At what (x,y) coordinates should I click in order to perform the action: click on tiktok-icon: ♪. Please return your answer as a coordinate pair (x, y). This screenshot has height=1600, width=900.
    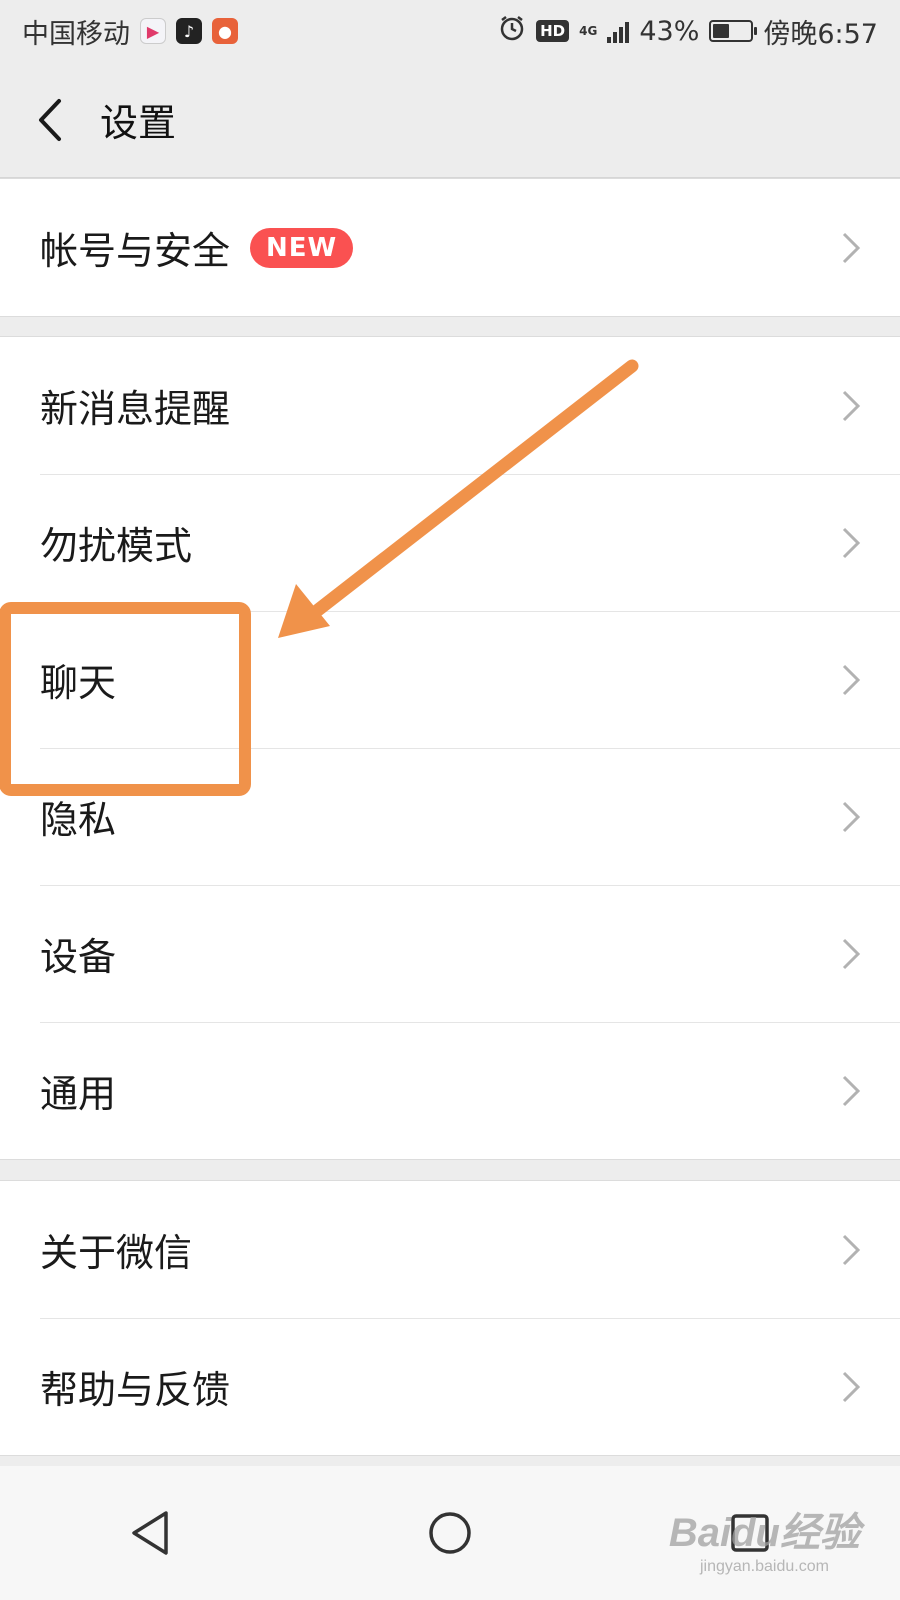
    Looking at the image, I should click on (189, 31).